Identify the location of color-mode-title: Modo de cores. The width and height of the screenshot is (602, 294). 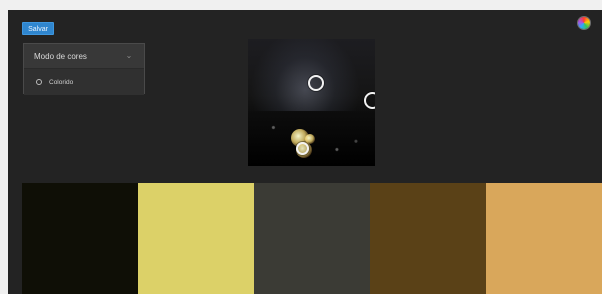
(60, 56).